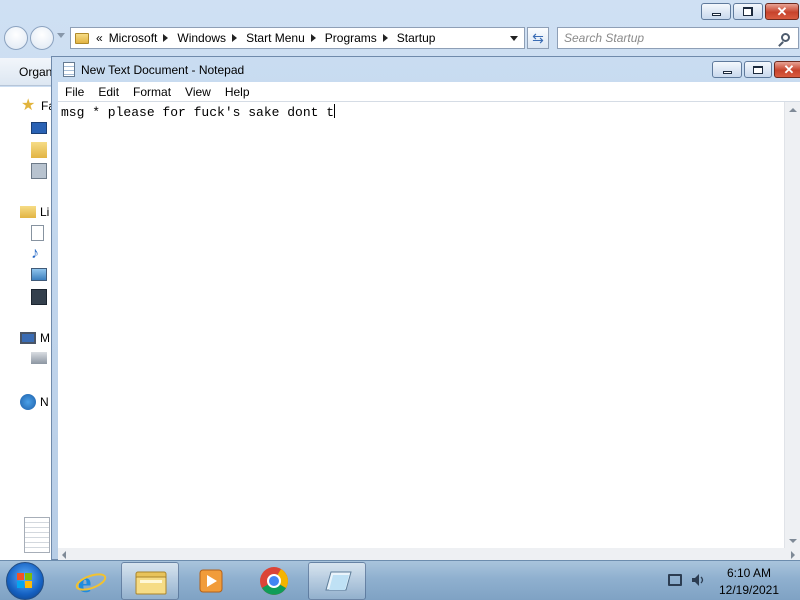  I want to click on menu-help: Help, so click(237, 92).